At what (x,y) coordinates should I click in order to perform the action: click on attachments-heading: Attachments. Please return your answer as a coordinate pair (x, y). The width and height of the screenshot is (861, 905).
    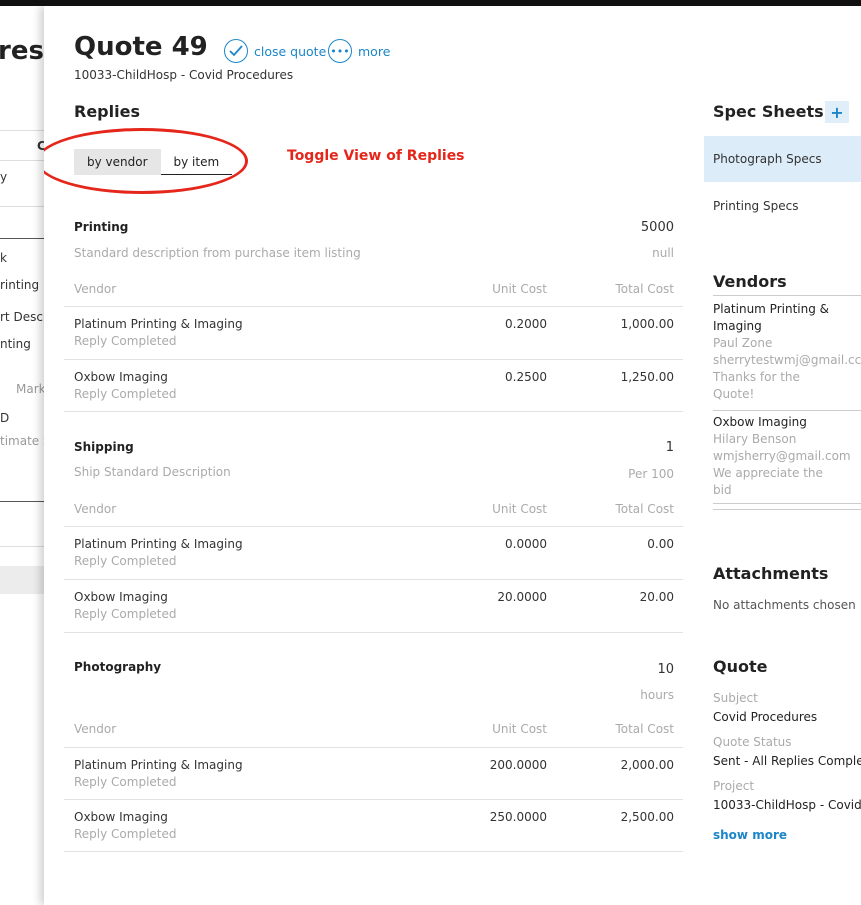
    Looking at the image, I should click on (771, 573).